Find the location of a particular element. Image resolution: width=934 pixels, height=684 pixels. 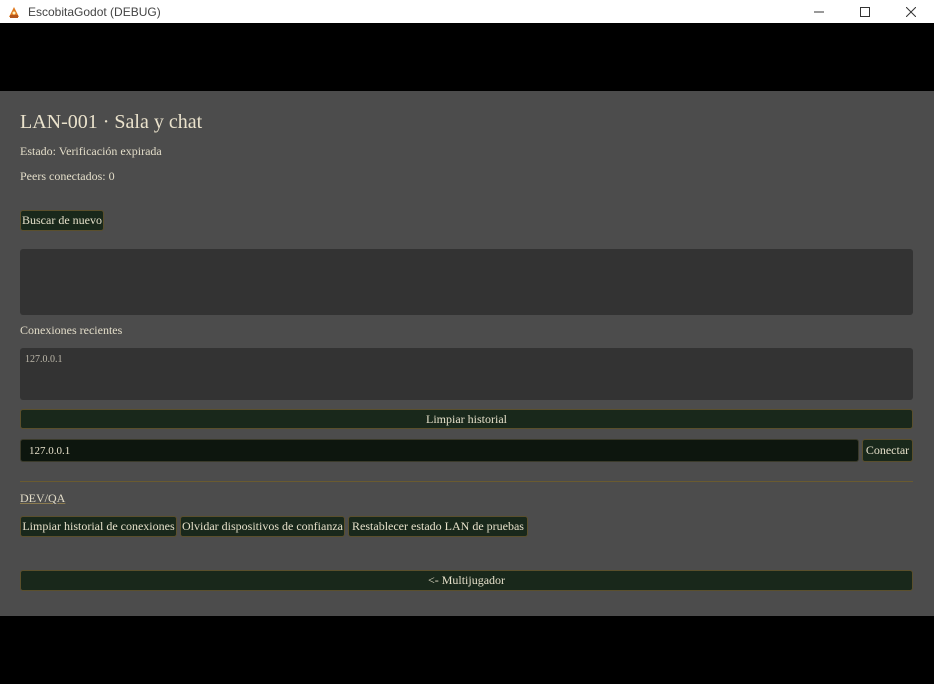

page-title: LAN-001 · Sala y chat is located at coordinates (111, 122).